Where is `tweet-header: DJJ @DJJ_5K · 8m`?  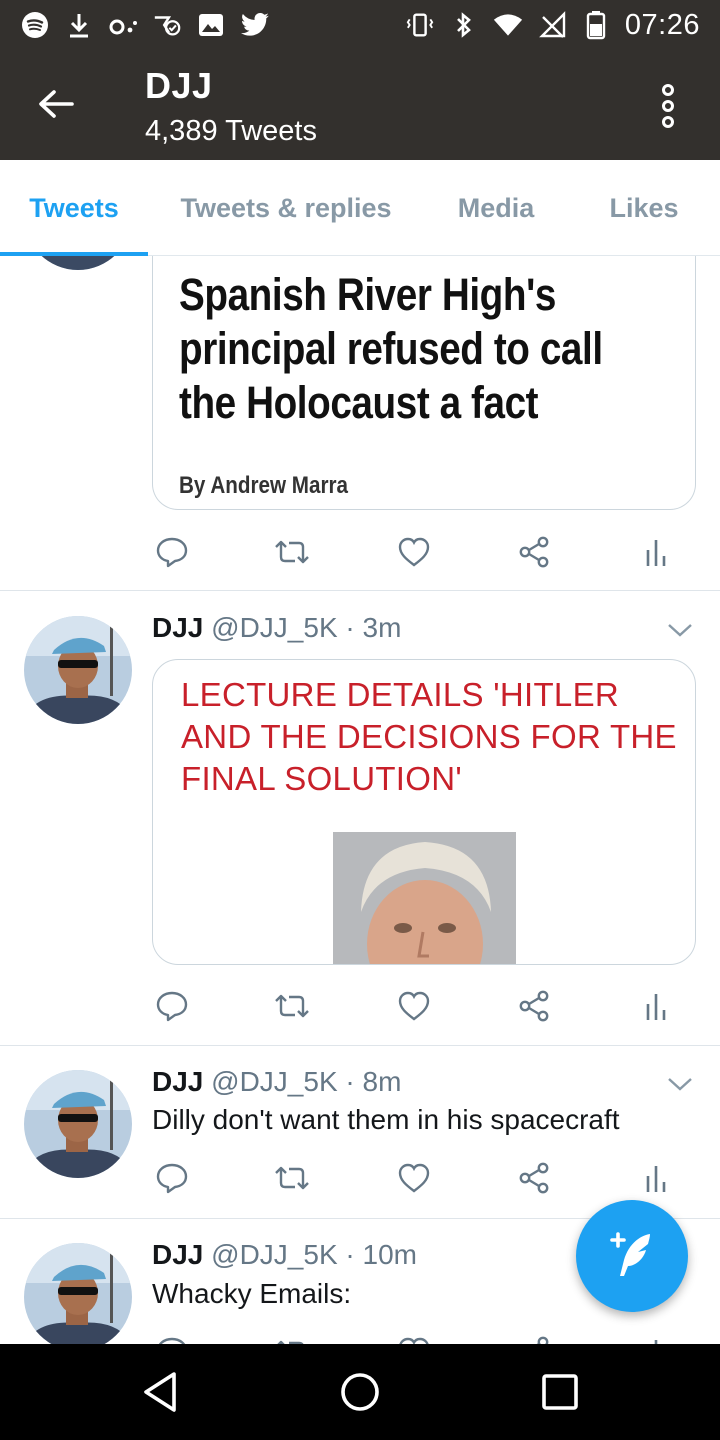 tweet-header: DJJ @DJJ_5K · 8m is located at coordinates (276, 1082).